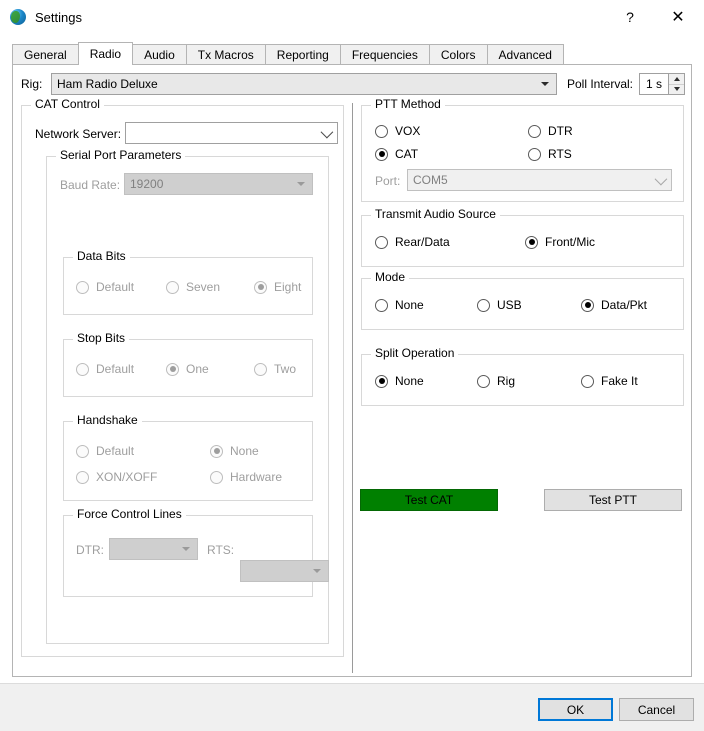 The image size is (704, 731). What do you see at coordinates (396, 154) in the screenshot?
I see `radio-ptt-cat: CAT` at bounding box center [396, 154].